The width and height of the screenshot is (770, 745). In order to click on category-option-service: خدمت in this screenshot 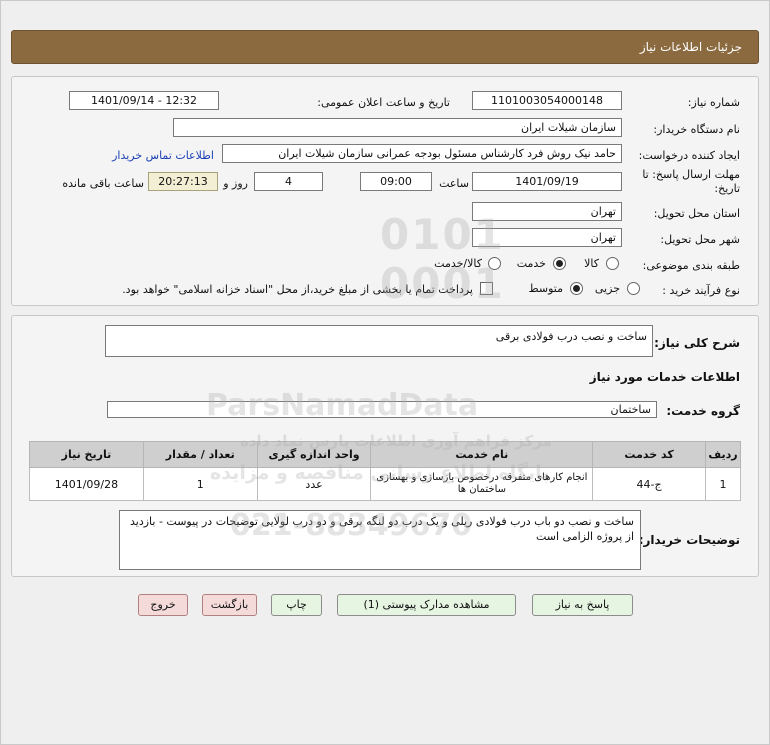, I will do `click(531, 263)`.